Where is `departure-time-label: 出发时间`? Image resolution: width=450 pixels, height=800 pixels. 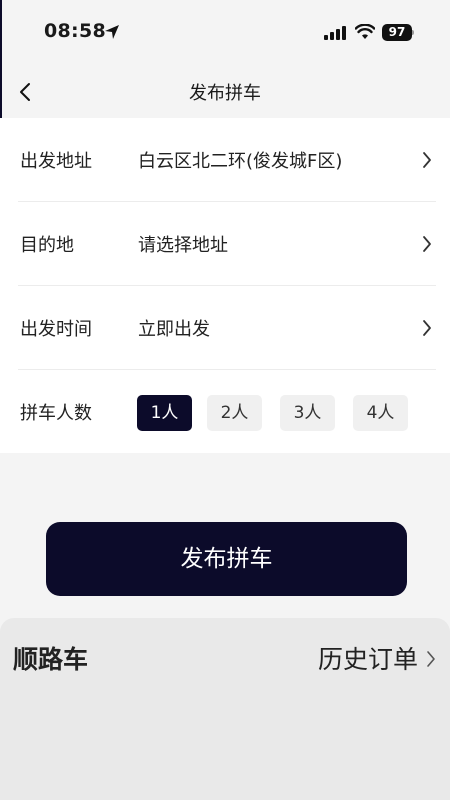
departure-time-label: 出发时间 is located at coordinates (56, 329).